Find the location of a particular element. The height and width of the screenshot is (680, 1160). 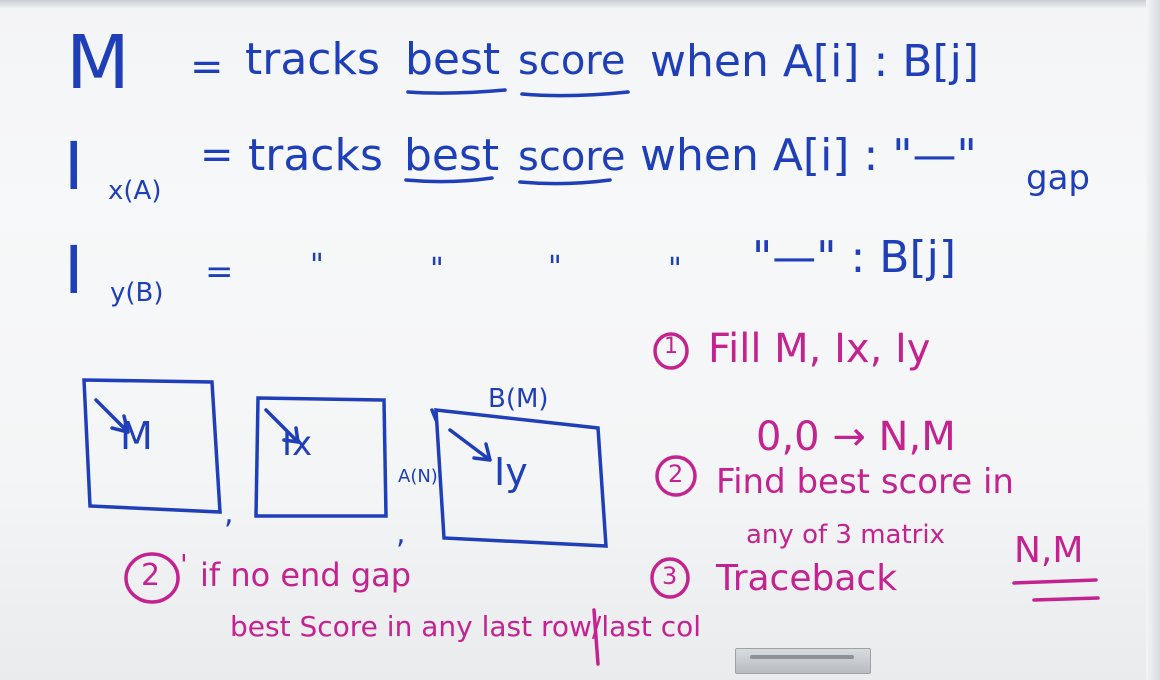

step2-text: Find best score in is located at coordinates (865, 482).